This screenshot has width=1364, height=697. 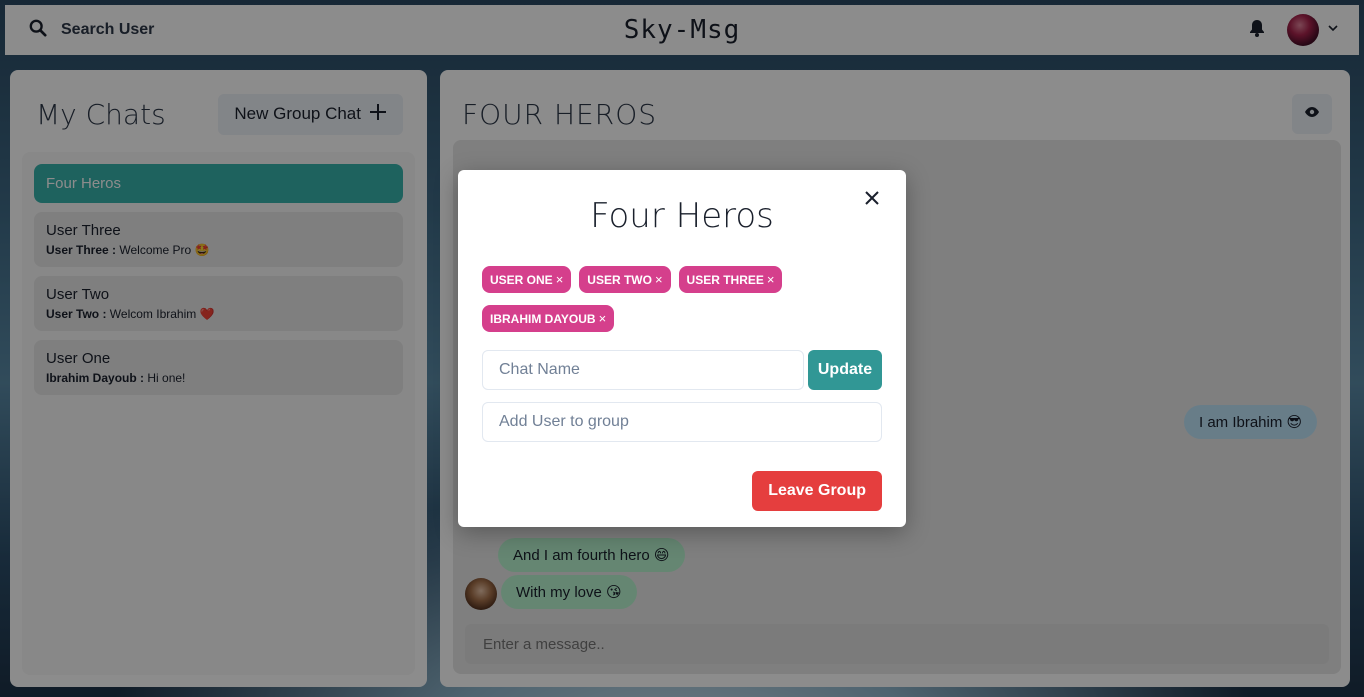 I want to click on member-badge-user-three: USER THREE ×, so click(x=730, y=279).